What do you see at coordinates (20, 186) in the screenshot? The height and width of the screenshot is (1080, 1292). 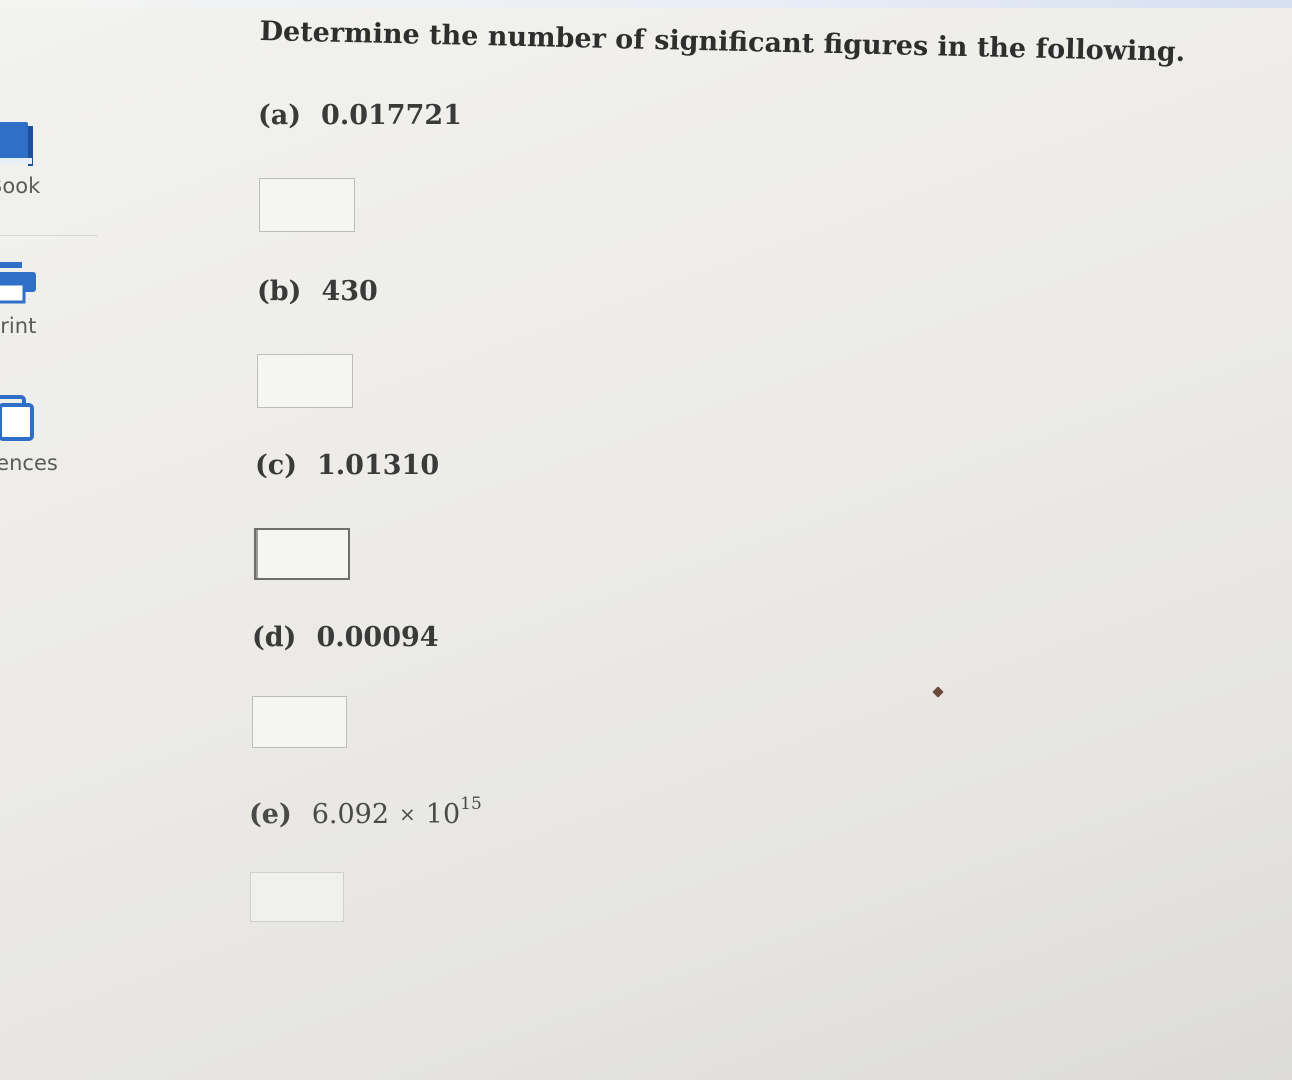 I see `sidebar-item-label: Book` at bounding box center [20, 186].